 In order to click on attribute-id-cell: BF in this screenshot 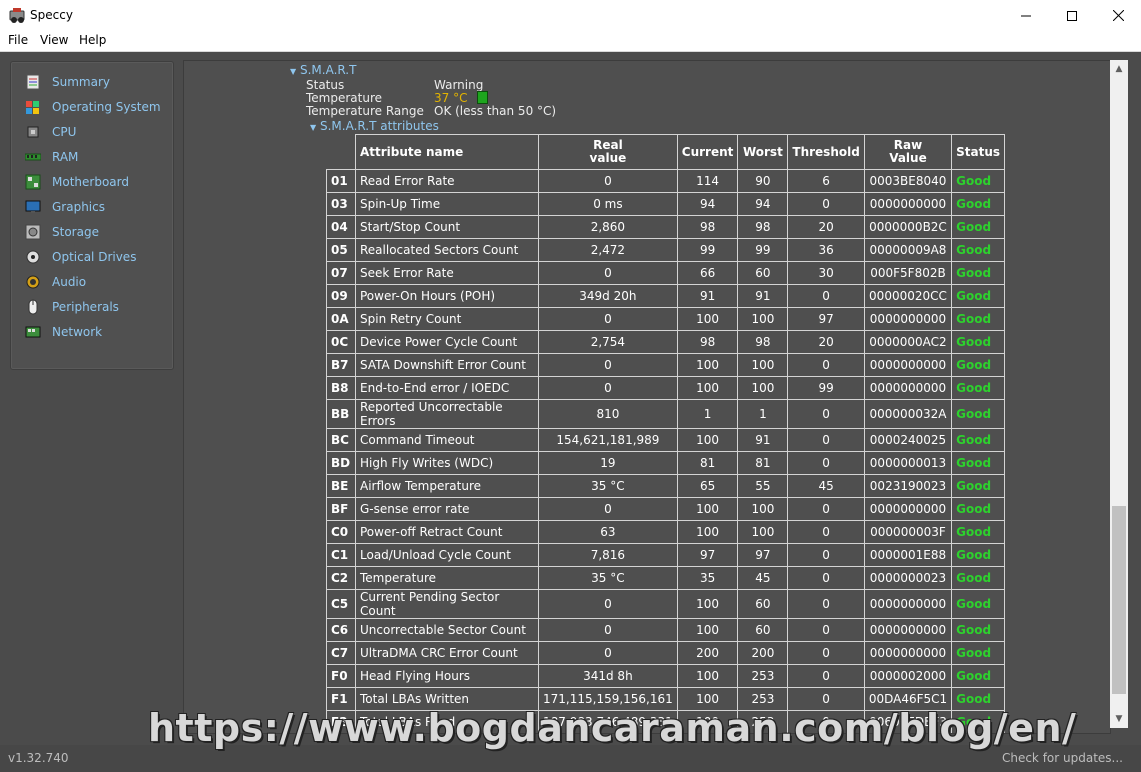, I will do `click(341, 509)`.